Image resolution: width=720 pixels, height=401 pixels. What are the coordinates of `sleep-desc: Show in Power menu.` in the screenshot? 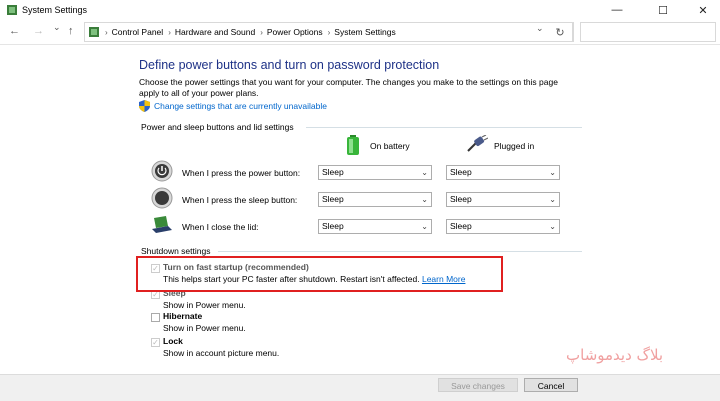 It's located at (204, 305).